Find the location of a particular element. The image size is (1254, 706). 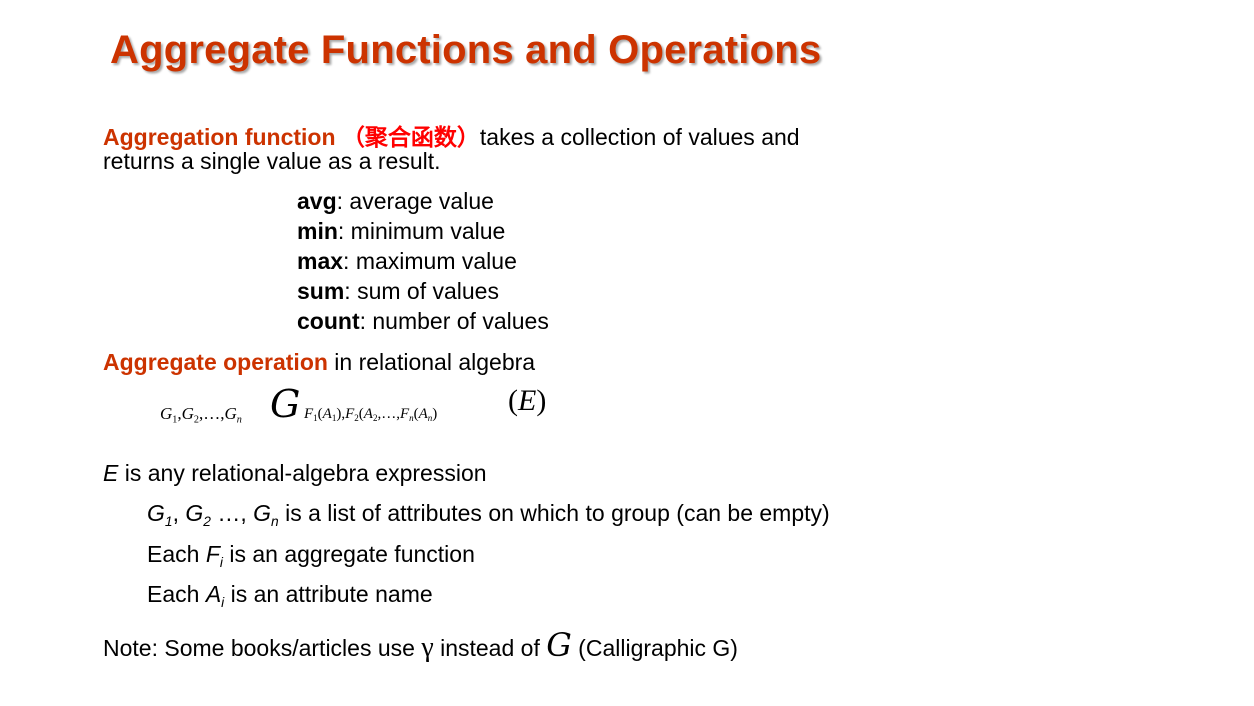

a-explanation: Each Ai is an attribute name is located at coordinates (290, 595).